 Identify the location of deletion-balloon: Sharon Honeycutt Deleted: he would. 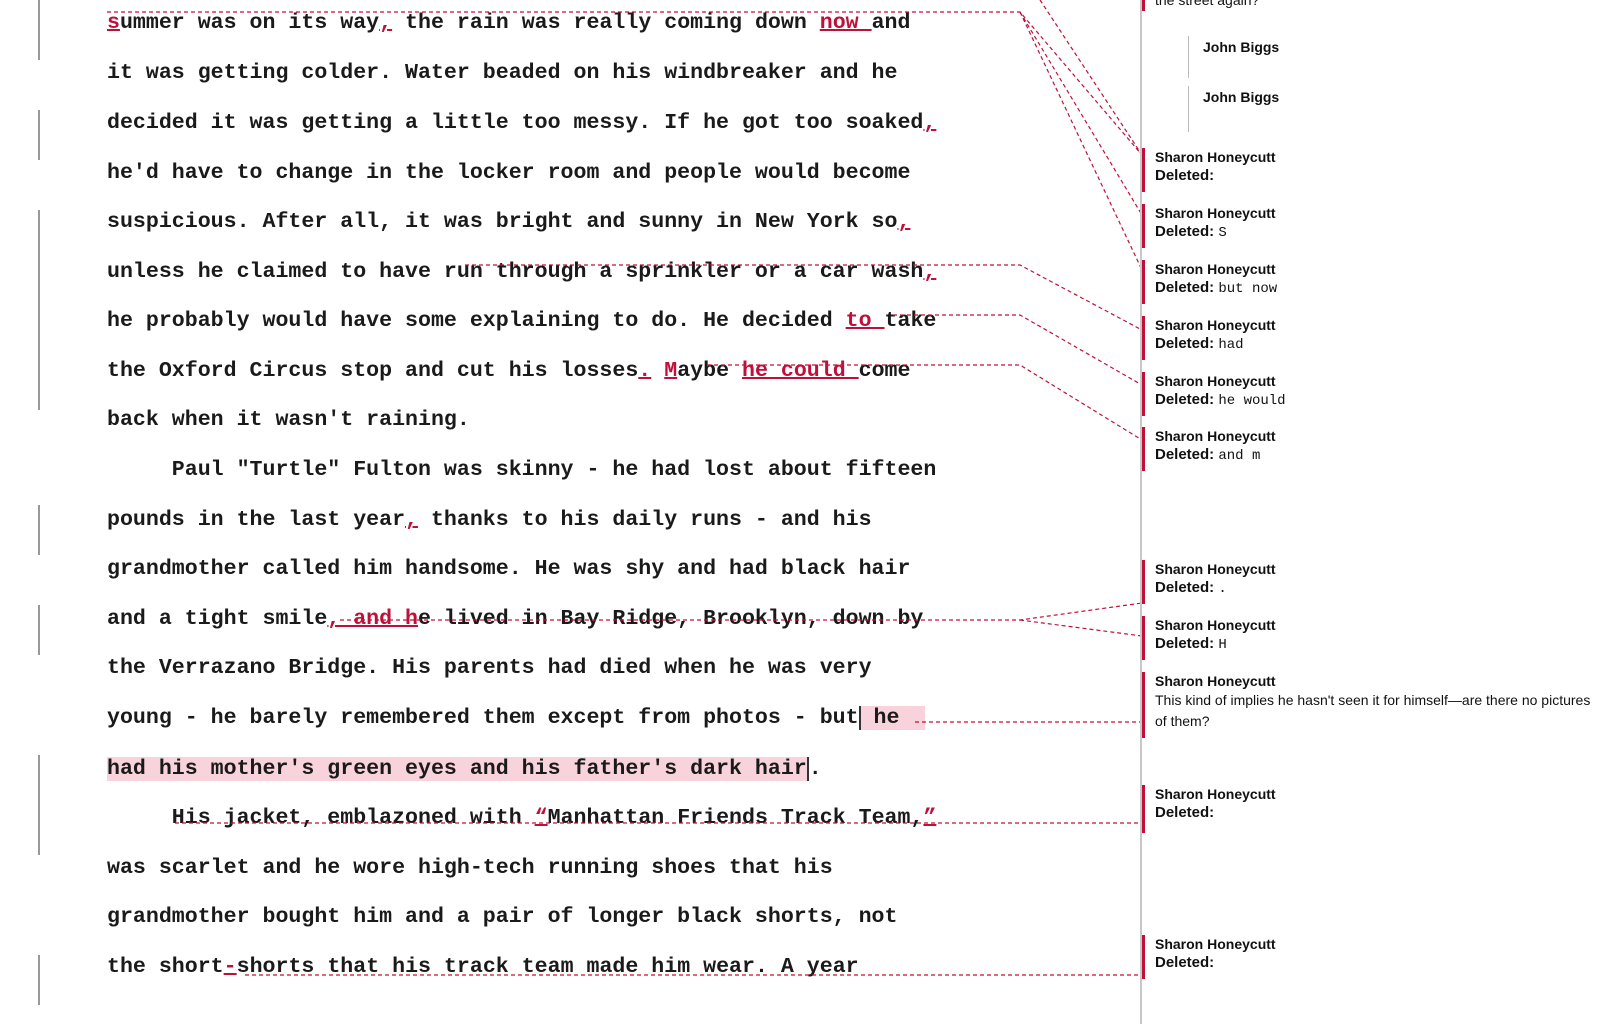
(1368, 394).